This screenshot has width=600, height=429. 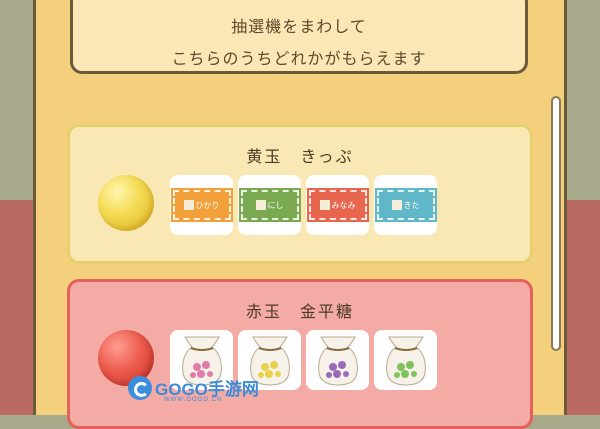 I want to click on prize-item-ticket: みなみ, so click(x=337, y=205).